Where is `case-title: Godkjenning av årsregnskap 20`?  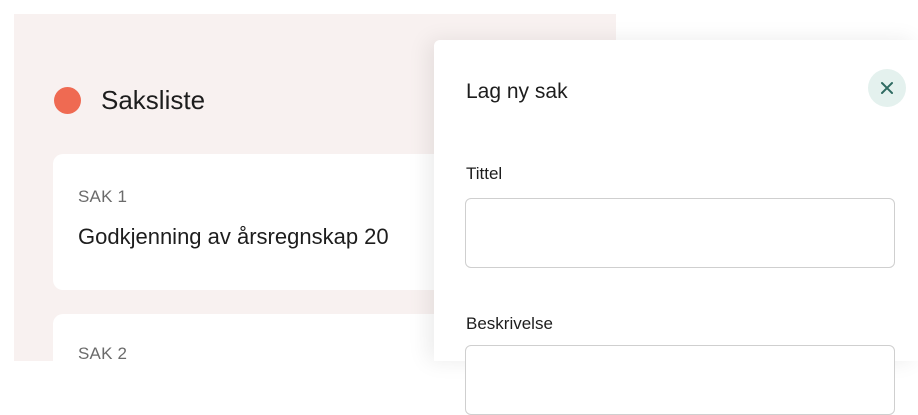
case-title: Godkjenning av årsregnskap 20 is located at coordinates (233, 236).